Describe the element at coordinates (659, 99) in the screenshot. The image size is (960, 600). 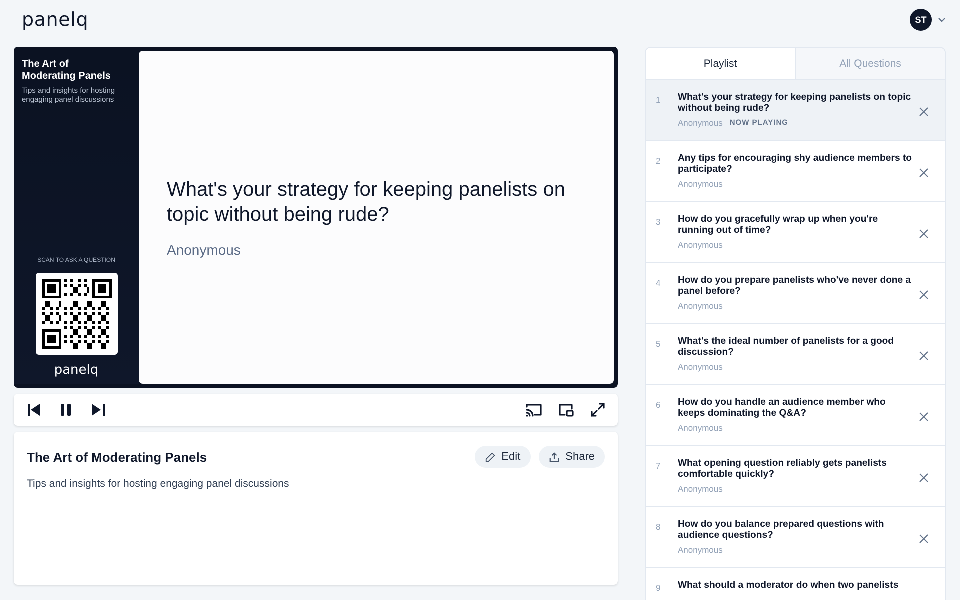
I see `item-number: 1` at that location.